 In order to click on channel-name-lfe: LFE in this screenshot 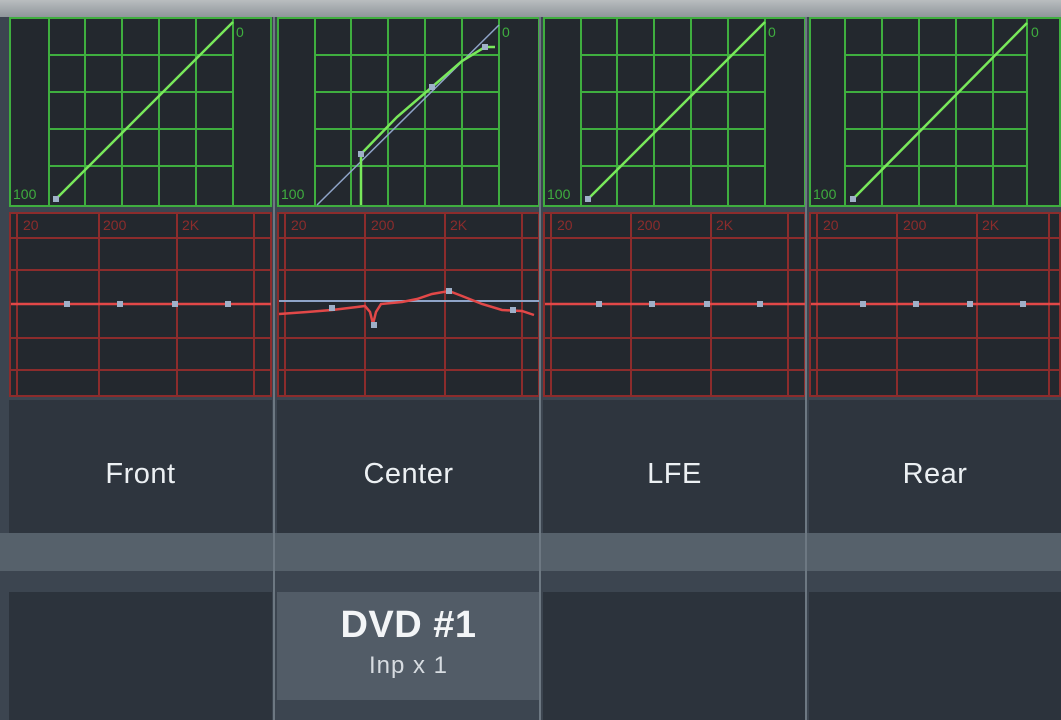, I will do `click(674, 473)`.